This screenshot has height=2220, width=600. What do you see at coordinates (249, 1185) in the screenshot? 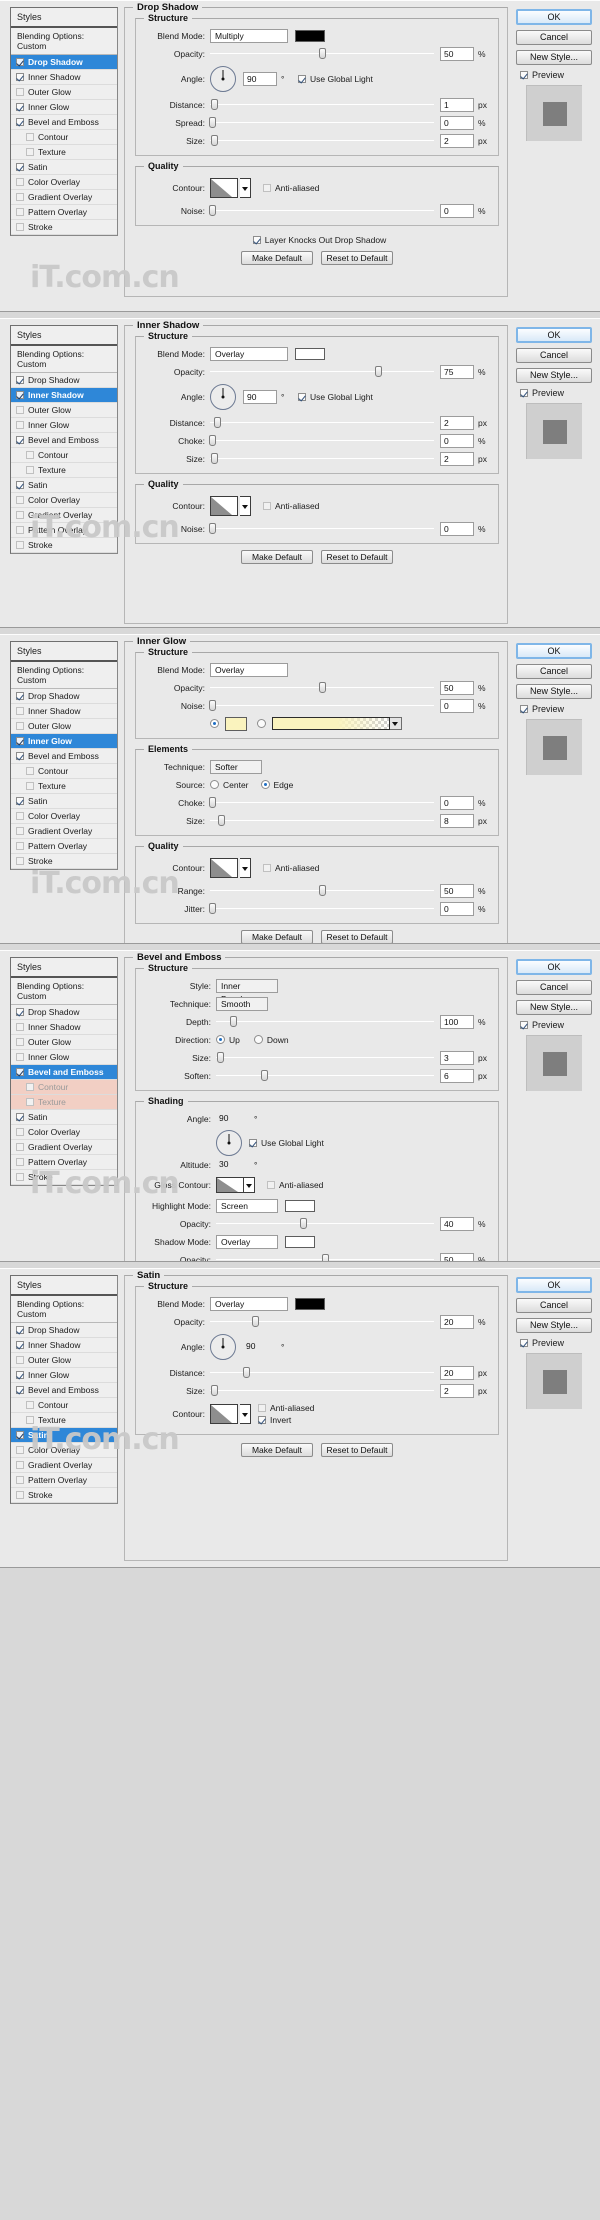
I see `gloss-contour-dropdown-icon` at bounding box center [249, 1185].